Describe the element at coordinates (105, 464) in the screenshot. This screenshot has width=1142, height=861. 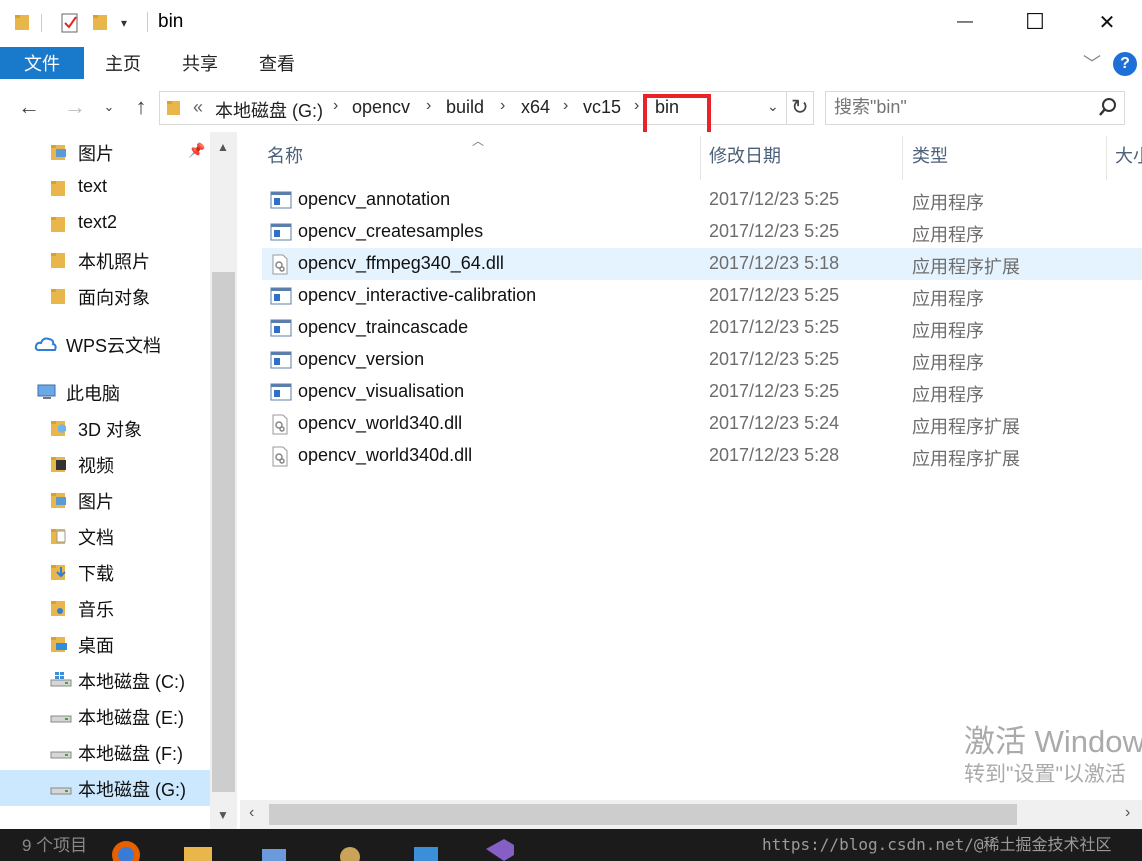
I see `sidebar-item: 视频` at that location.